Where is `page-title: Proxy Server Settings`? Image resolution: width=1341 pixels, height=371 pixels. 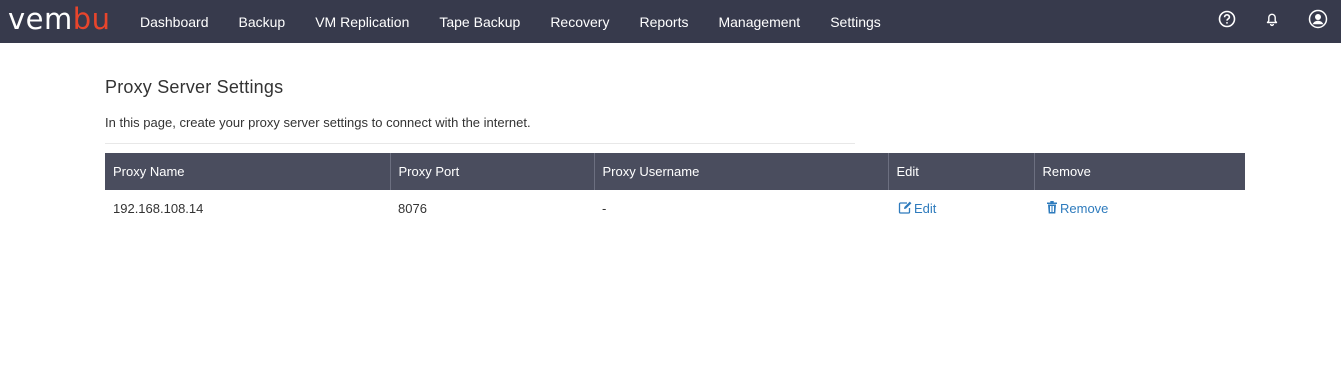 page-title: Proxy Server Settings is located at coordinates (194, 87).